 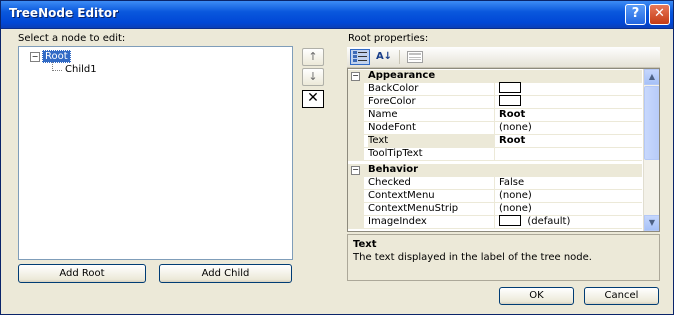 What do you see at coordinates (399, 57) in the screenshot?
I see `toolbar-separator` at bounding box center [399, 57].